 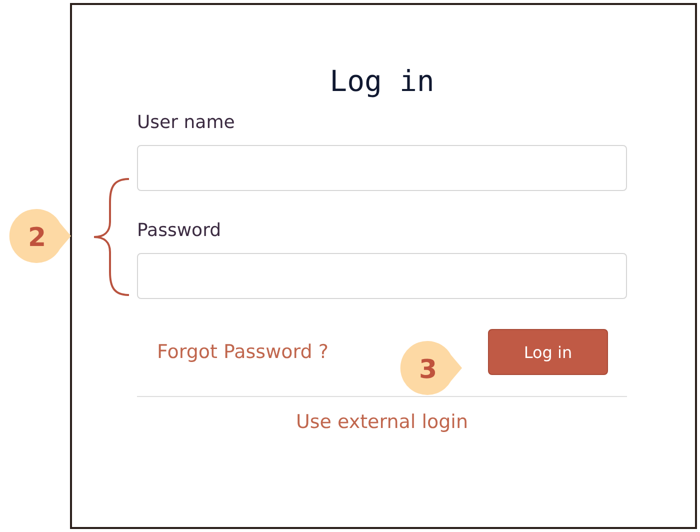 What do you see at coordinates (179, 231) in the screenshot?
I see `field-label: Password` at bounding box center [179, 231].